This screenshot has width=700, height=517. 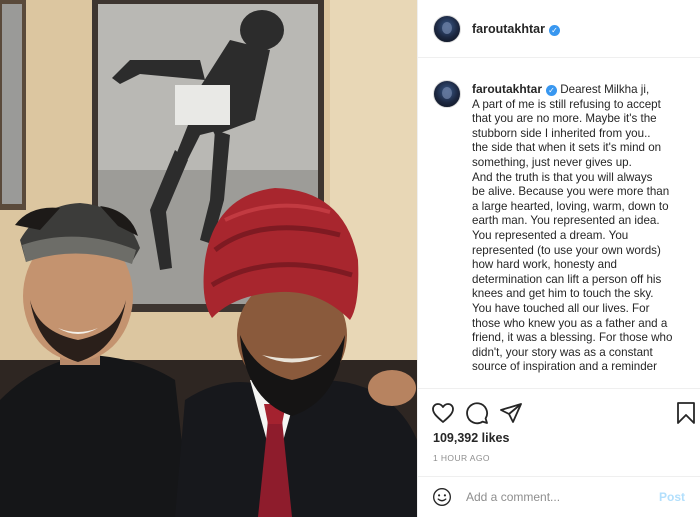 What do you see at coordinates (443, 413) in the screenshot?
I see `heart-icon` at bounding box center [443, 413].